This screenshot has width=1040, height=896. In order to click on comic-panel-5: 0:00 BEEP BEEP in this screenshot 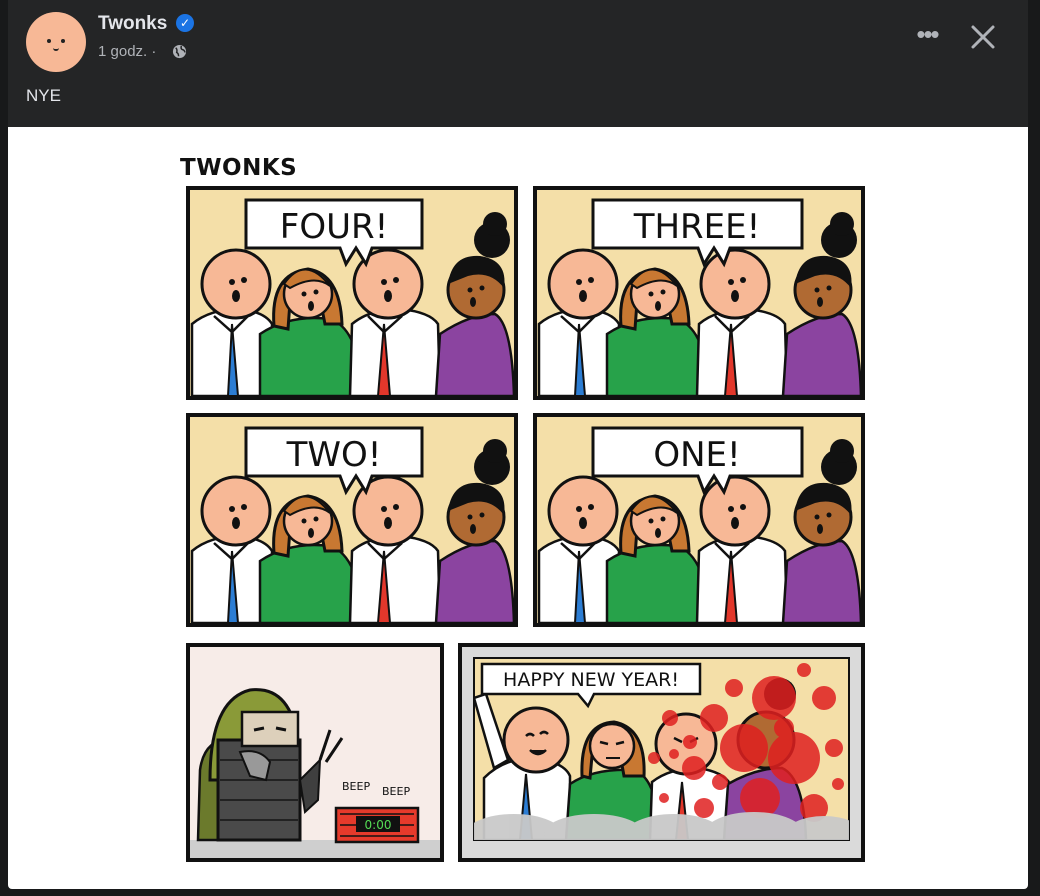, I will do `click(315, 752)`.